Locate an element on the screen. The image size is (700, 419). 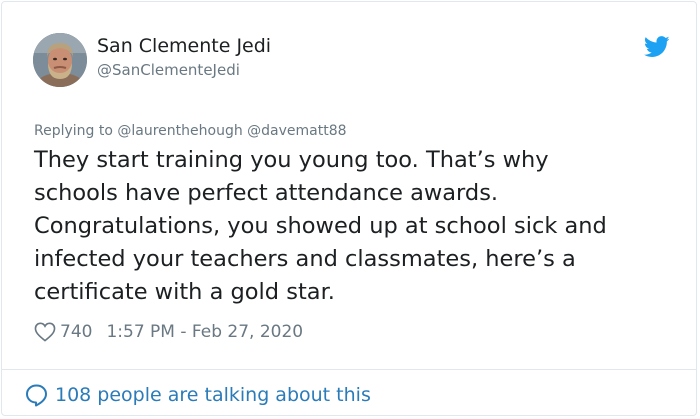
handle: @SanClementeJedi is located at coordinates (168, 70).